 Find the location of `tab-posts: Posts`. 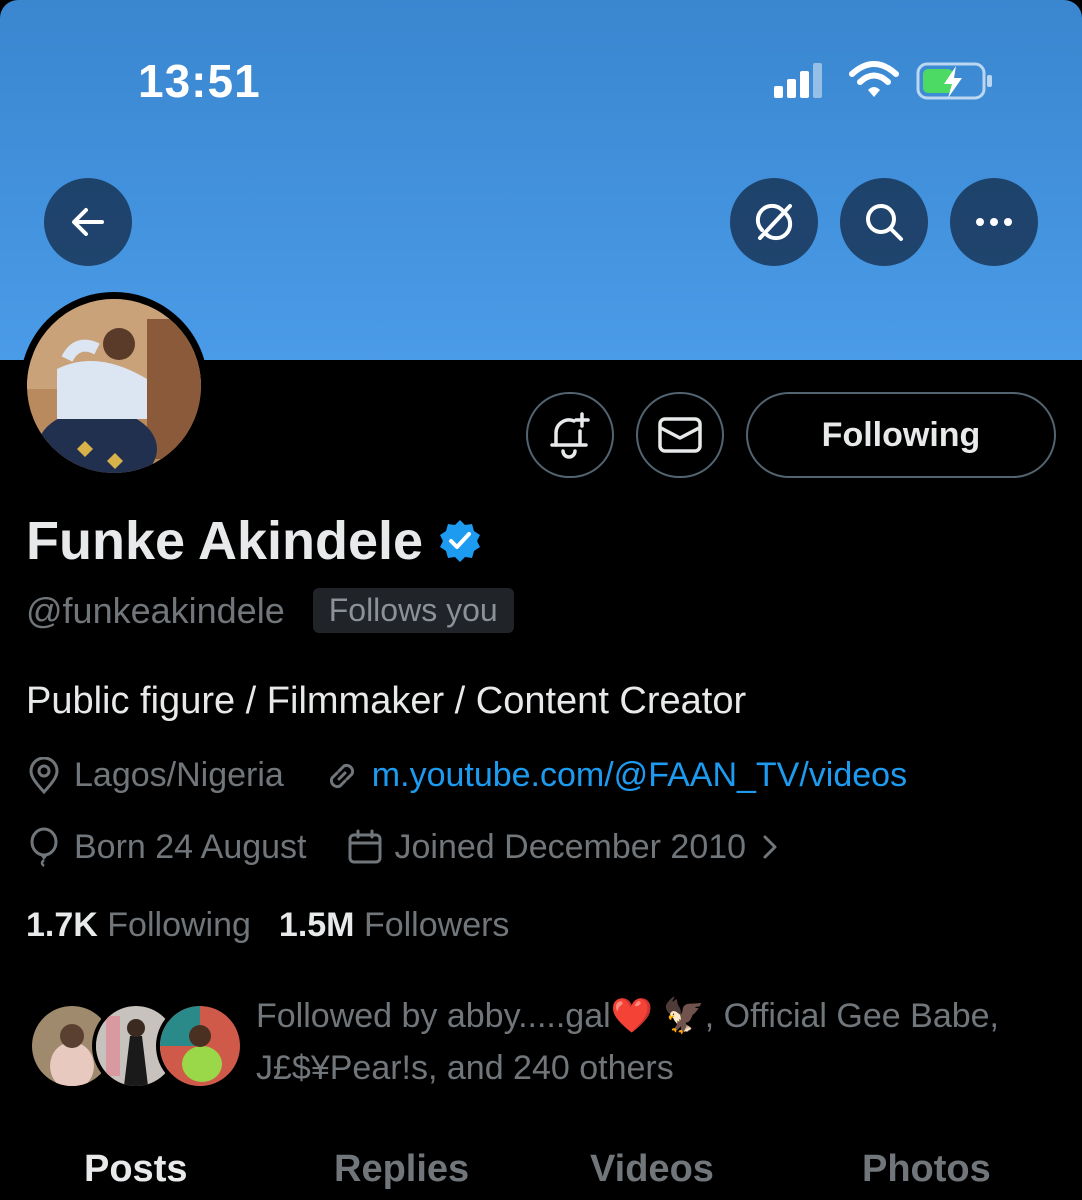

tab-posts: Posts is located at coordinates (135, 1169).